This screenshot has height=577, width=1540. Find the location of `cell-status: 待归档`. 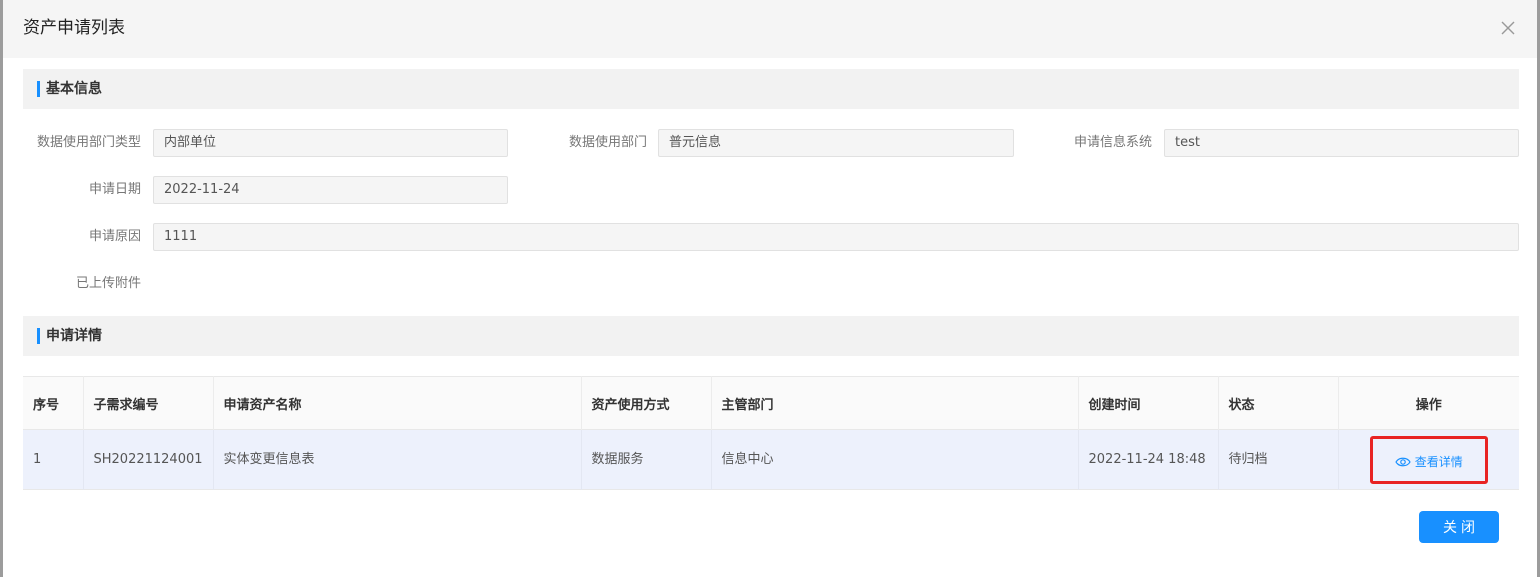

cell-status: 待归档 is located at coordinates (1278, 459).